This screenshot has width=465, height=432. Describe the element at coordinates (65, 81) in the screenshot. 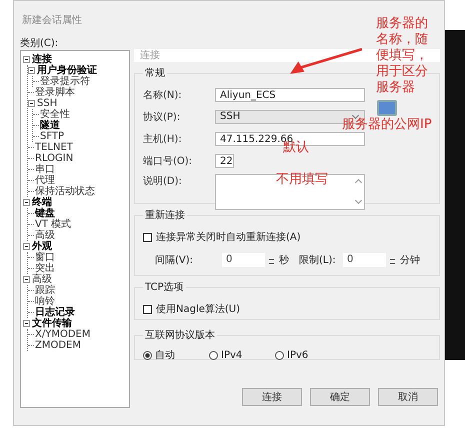

I see `tree-item: 登录提示符` at that location.